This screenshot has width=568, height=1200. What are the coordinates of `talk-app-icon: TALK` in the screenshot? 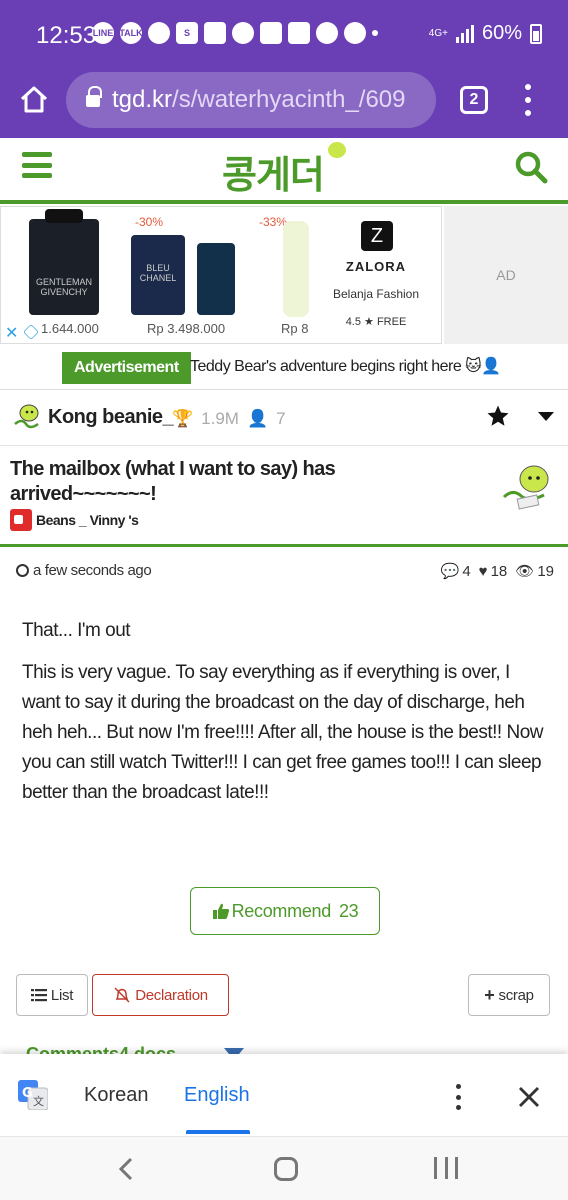 It's located at (131, 33).